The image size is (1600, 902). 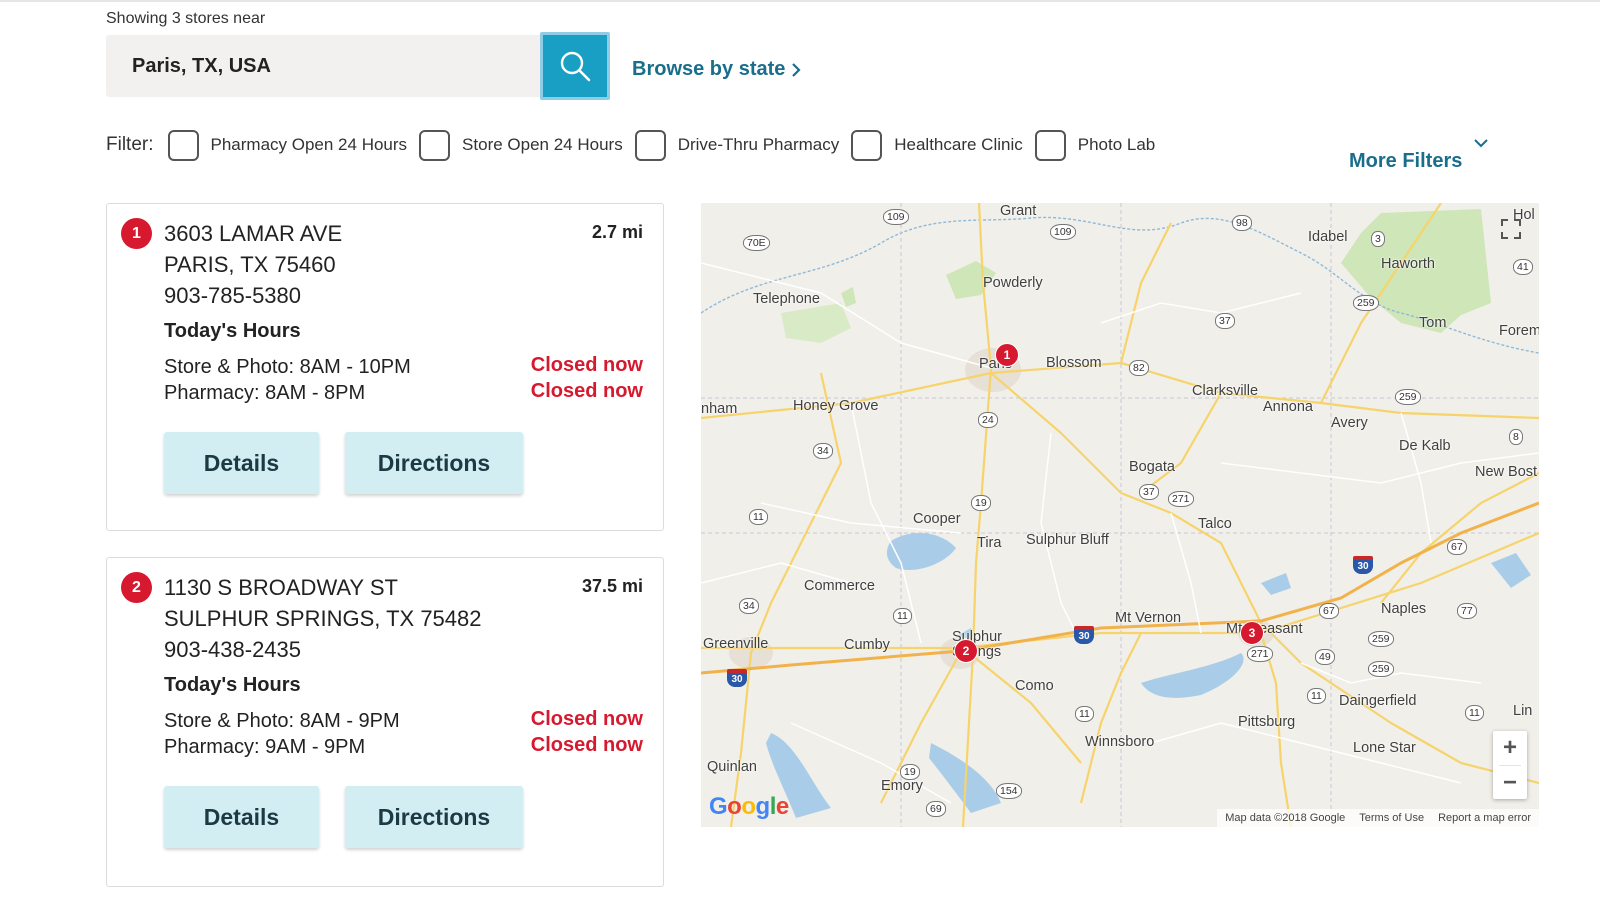 What do you see at coordinates (521, 145) in the screenshot?
I see `filter-store-24h: Store Open 24 Hours` at bounding box center [521, 145].